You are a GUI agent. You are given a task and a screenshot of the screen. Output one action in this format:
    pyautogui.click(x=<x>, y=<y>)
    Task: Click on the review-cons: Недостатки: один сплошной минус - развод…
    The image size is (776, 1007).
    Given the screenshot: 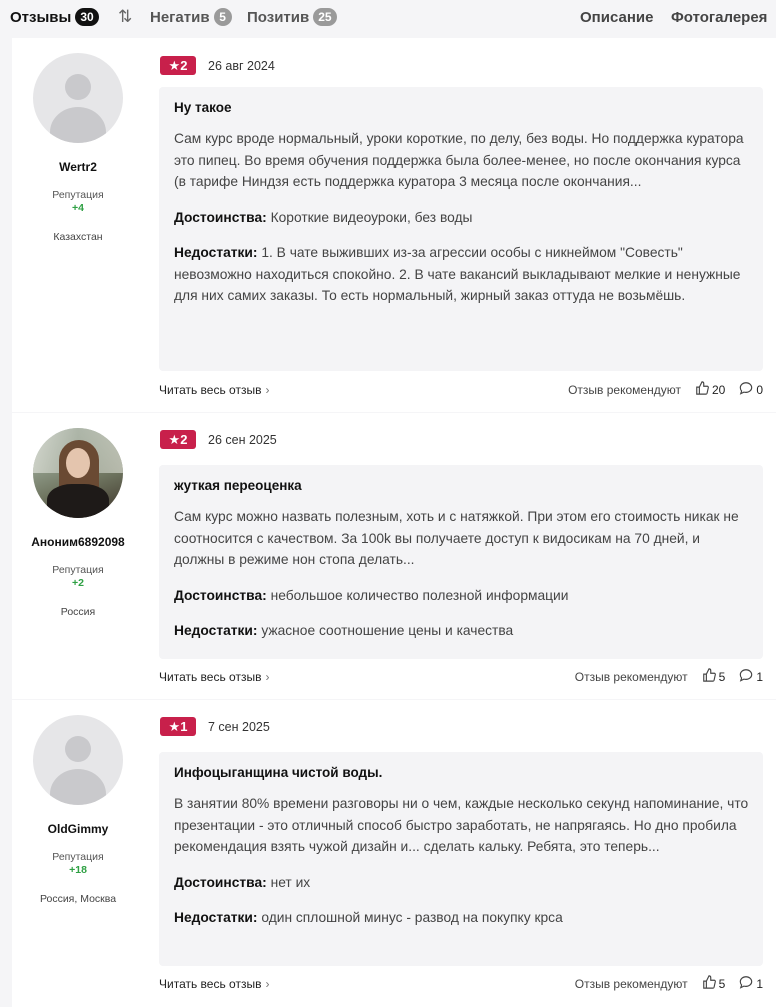 What is the action you would take?
    pyautogui.click(x=461, y=918)
    